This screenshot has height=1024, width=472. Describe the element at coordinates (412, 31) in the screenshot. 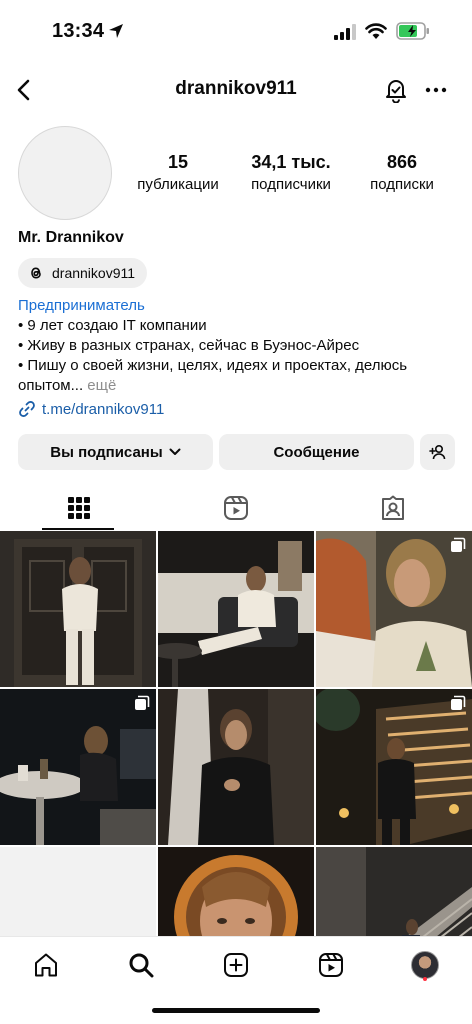

I see `battery-icon` at that location.